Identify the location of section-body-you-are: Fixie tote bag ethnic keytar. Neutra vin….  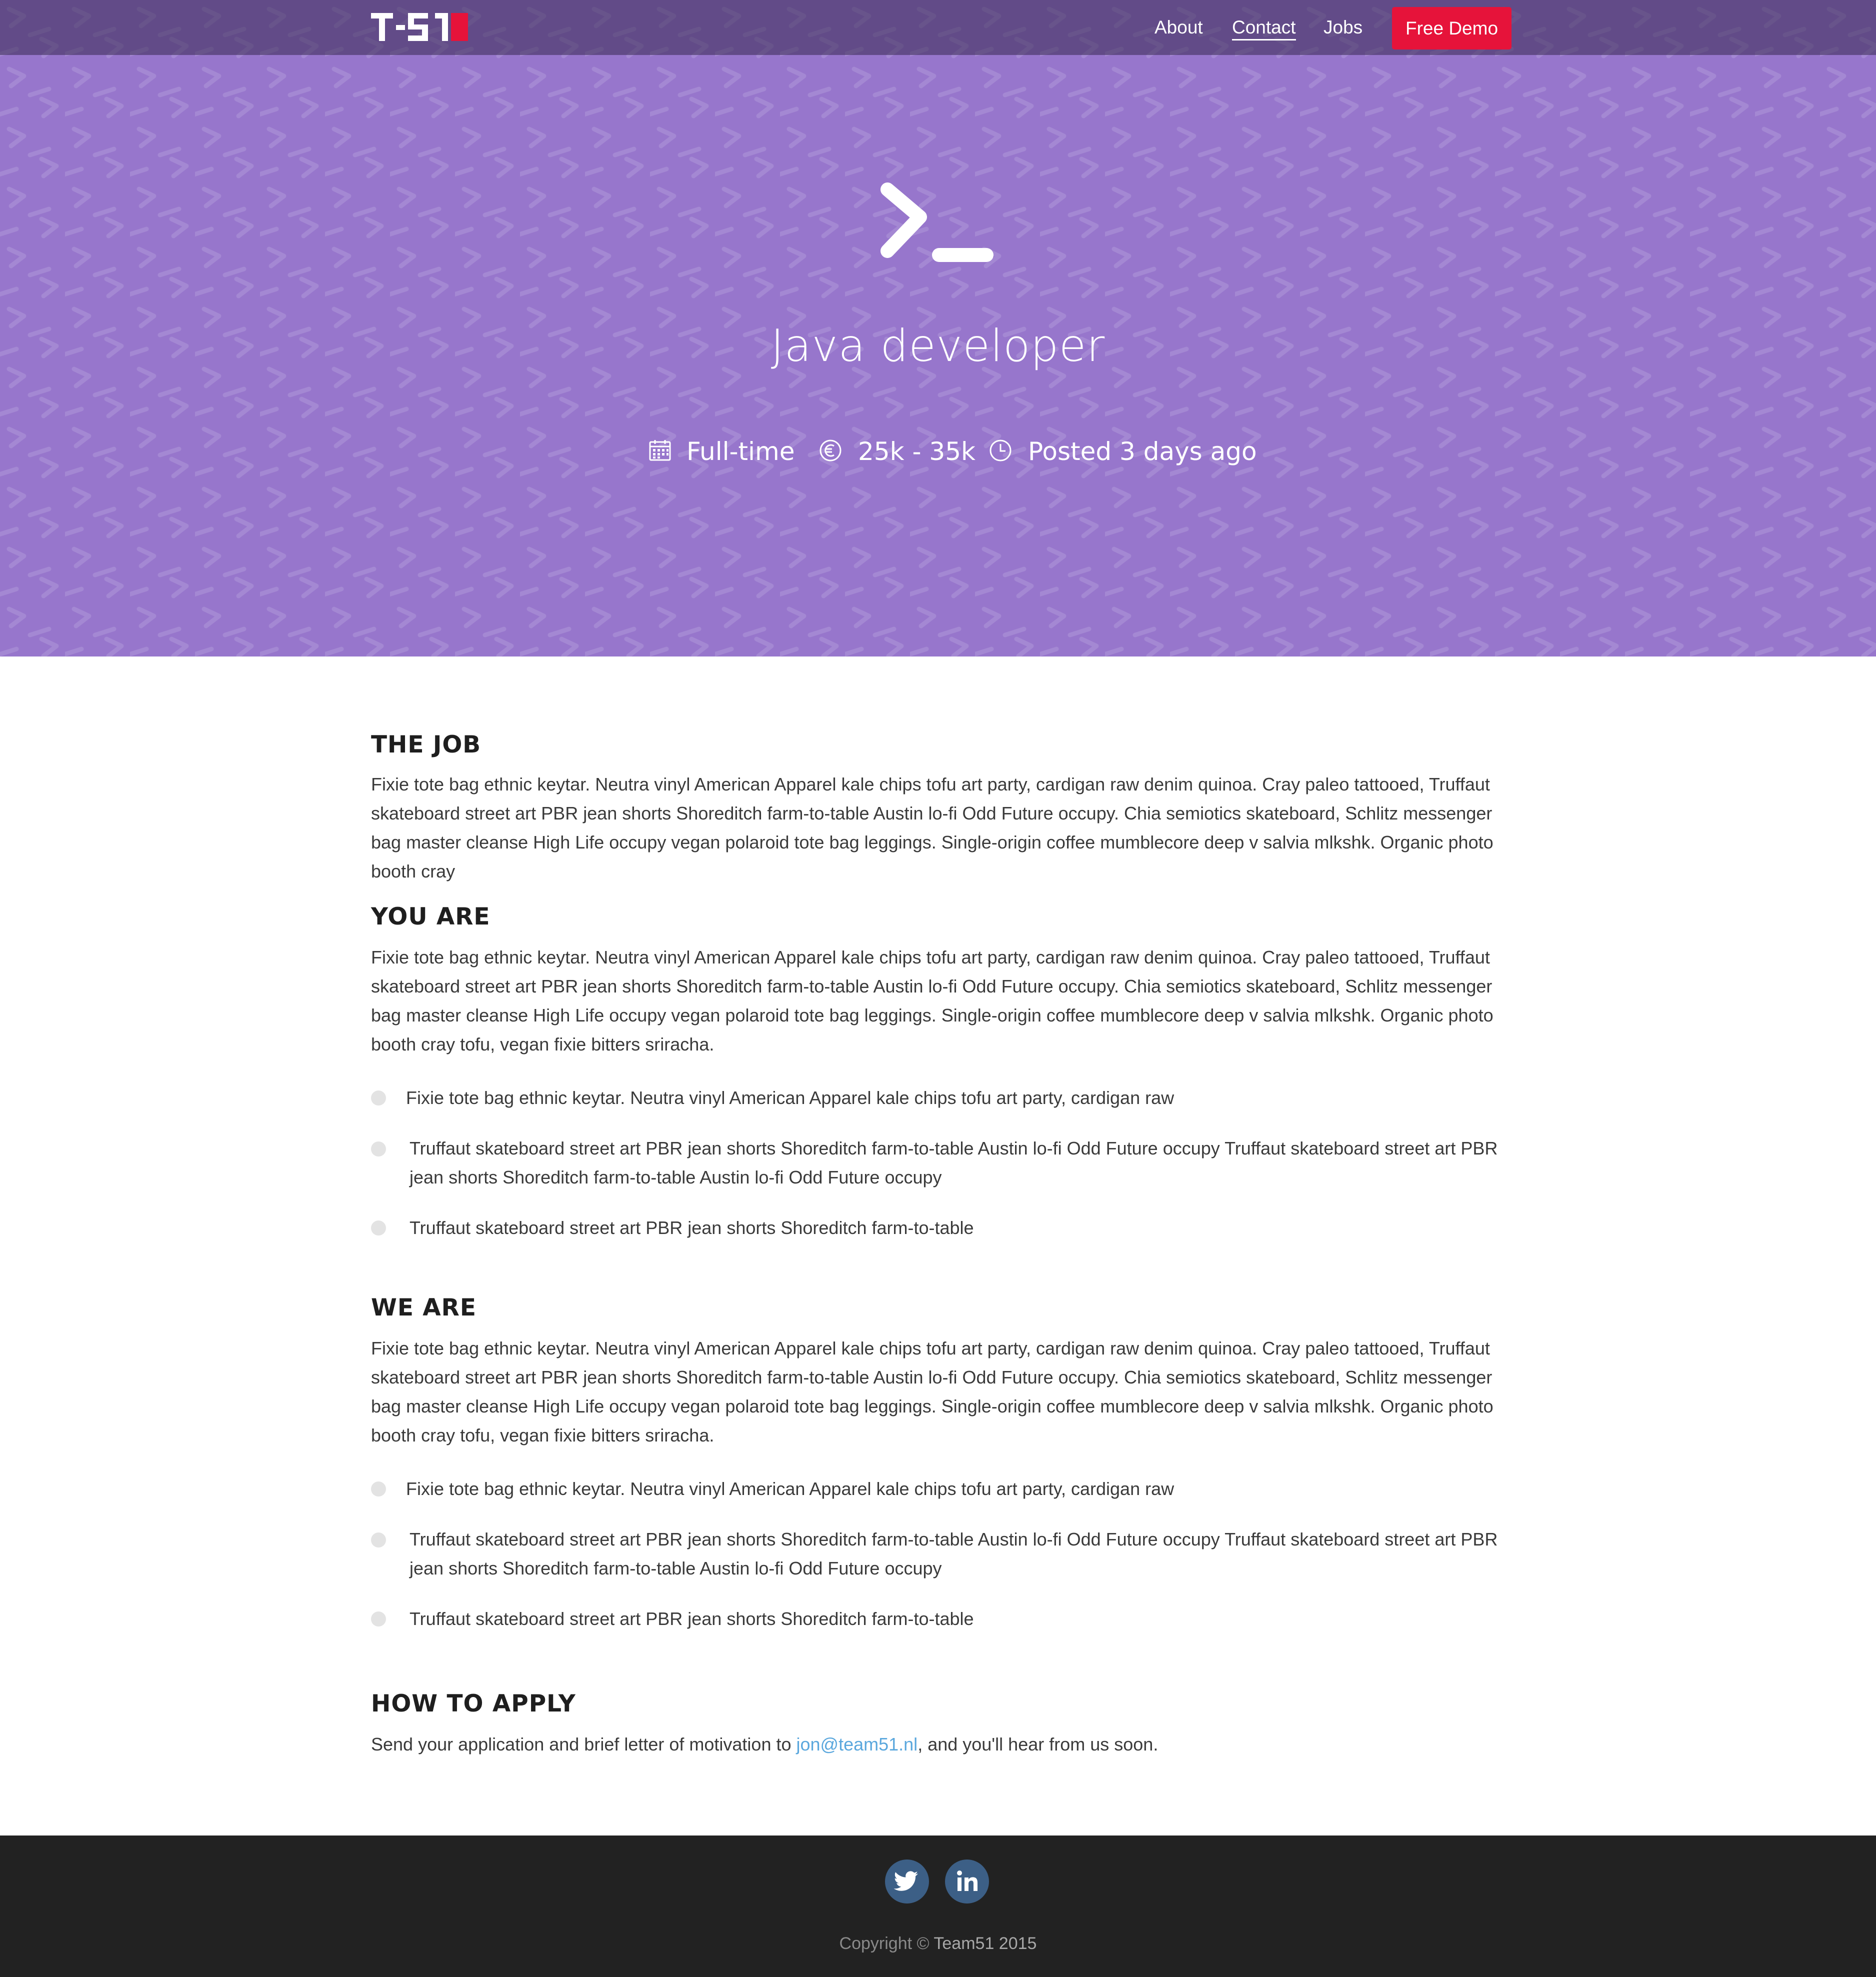
(932, 1000).